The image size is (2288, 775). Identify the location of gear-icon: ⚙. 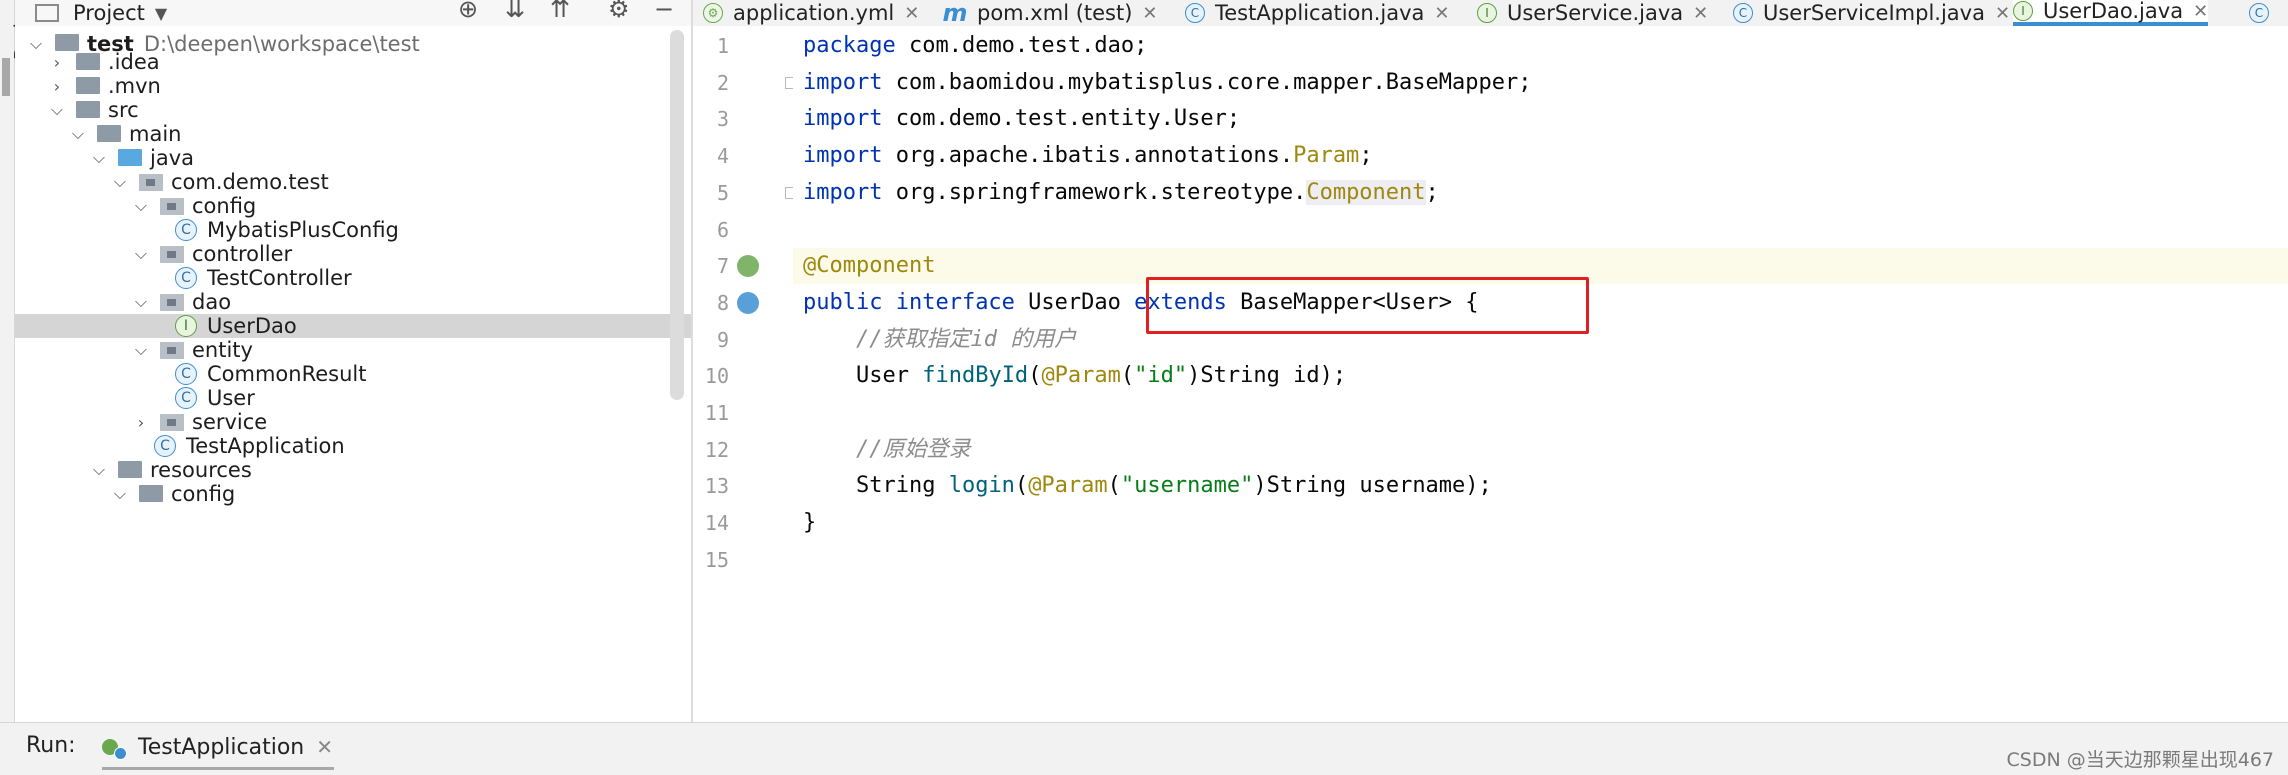
(619, 10).